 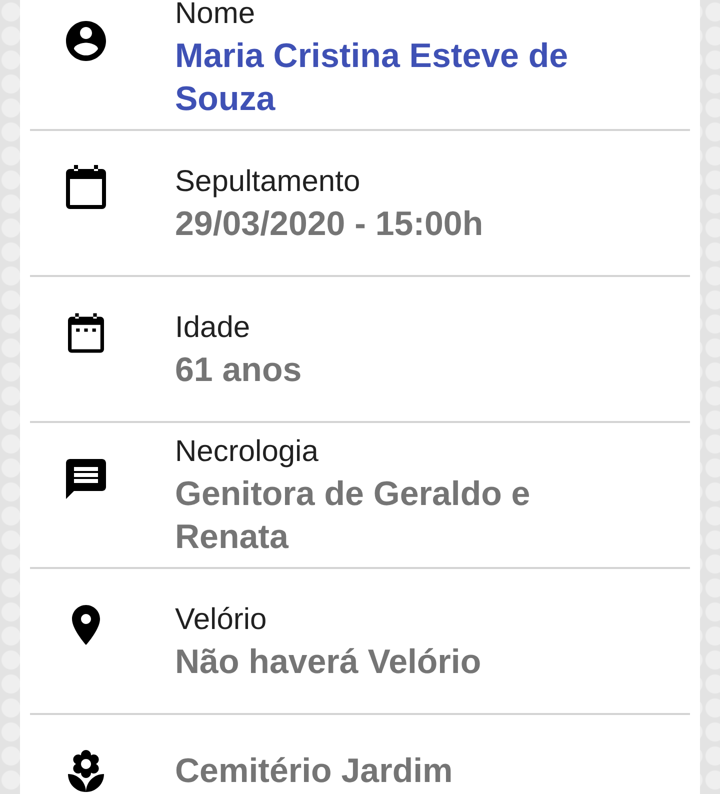 What do you see at coordinates (328, 662) in the screenshot?
I see `field-value: Não haverá Velório` at bounding box center [328, 662].